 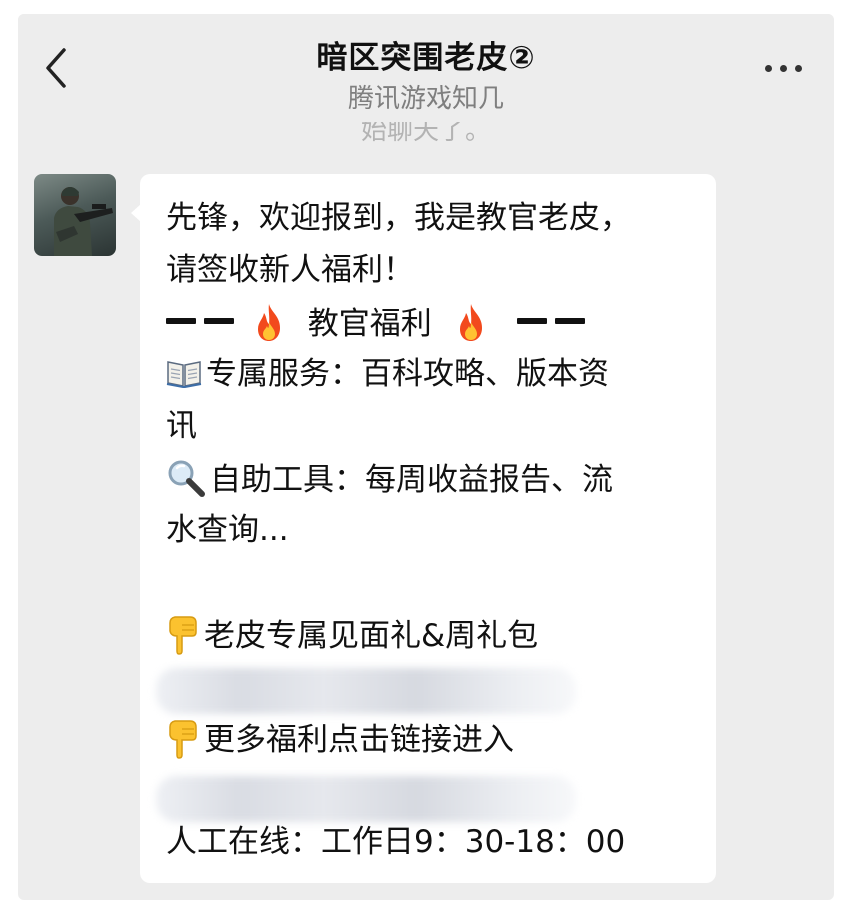 I want to click on gift-row: 老皮专属见面礼&周礼包, so click(x=431, y=634).